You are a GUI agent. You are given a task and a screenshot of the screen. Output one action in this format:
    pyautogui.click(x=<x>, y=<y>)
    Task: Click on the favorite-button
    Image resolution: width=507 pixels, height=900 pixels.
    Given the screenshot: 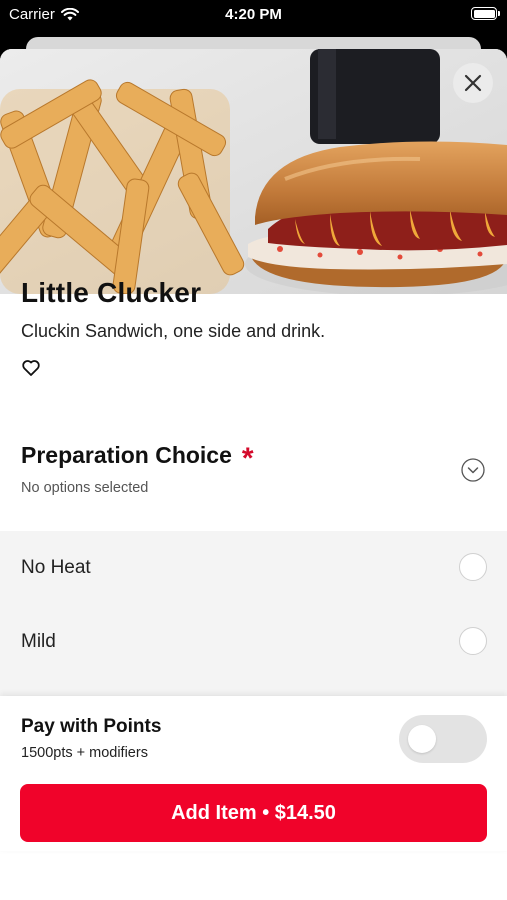 What is the action you would take?
    pyautogui.click(x=31, y=368)
    